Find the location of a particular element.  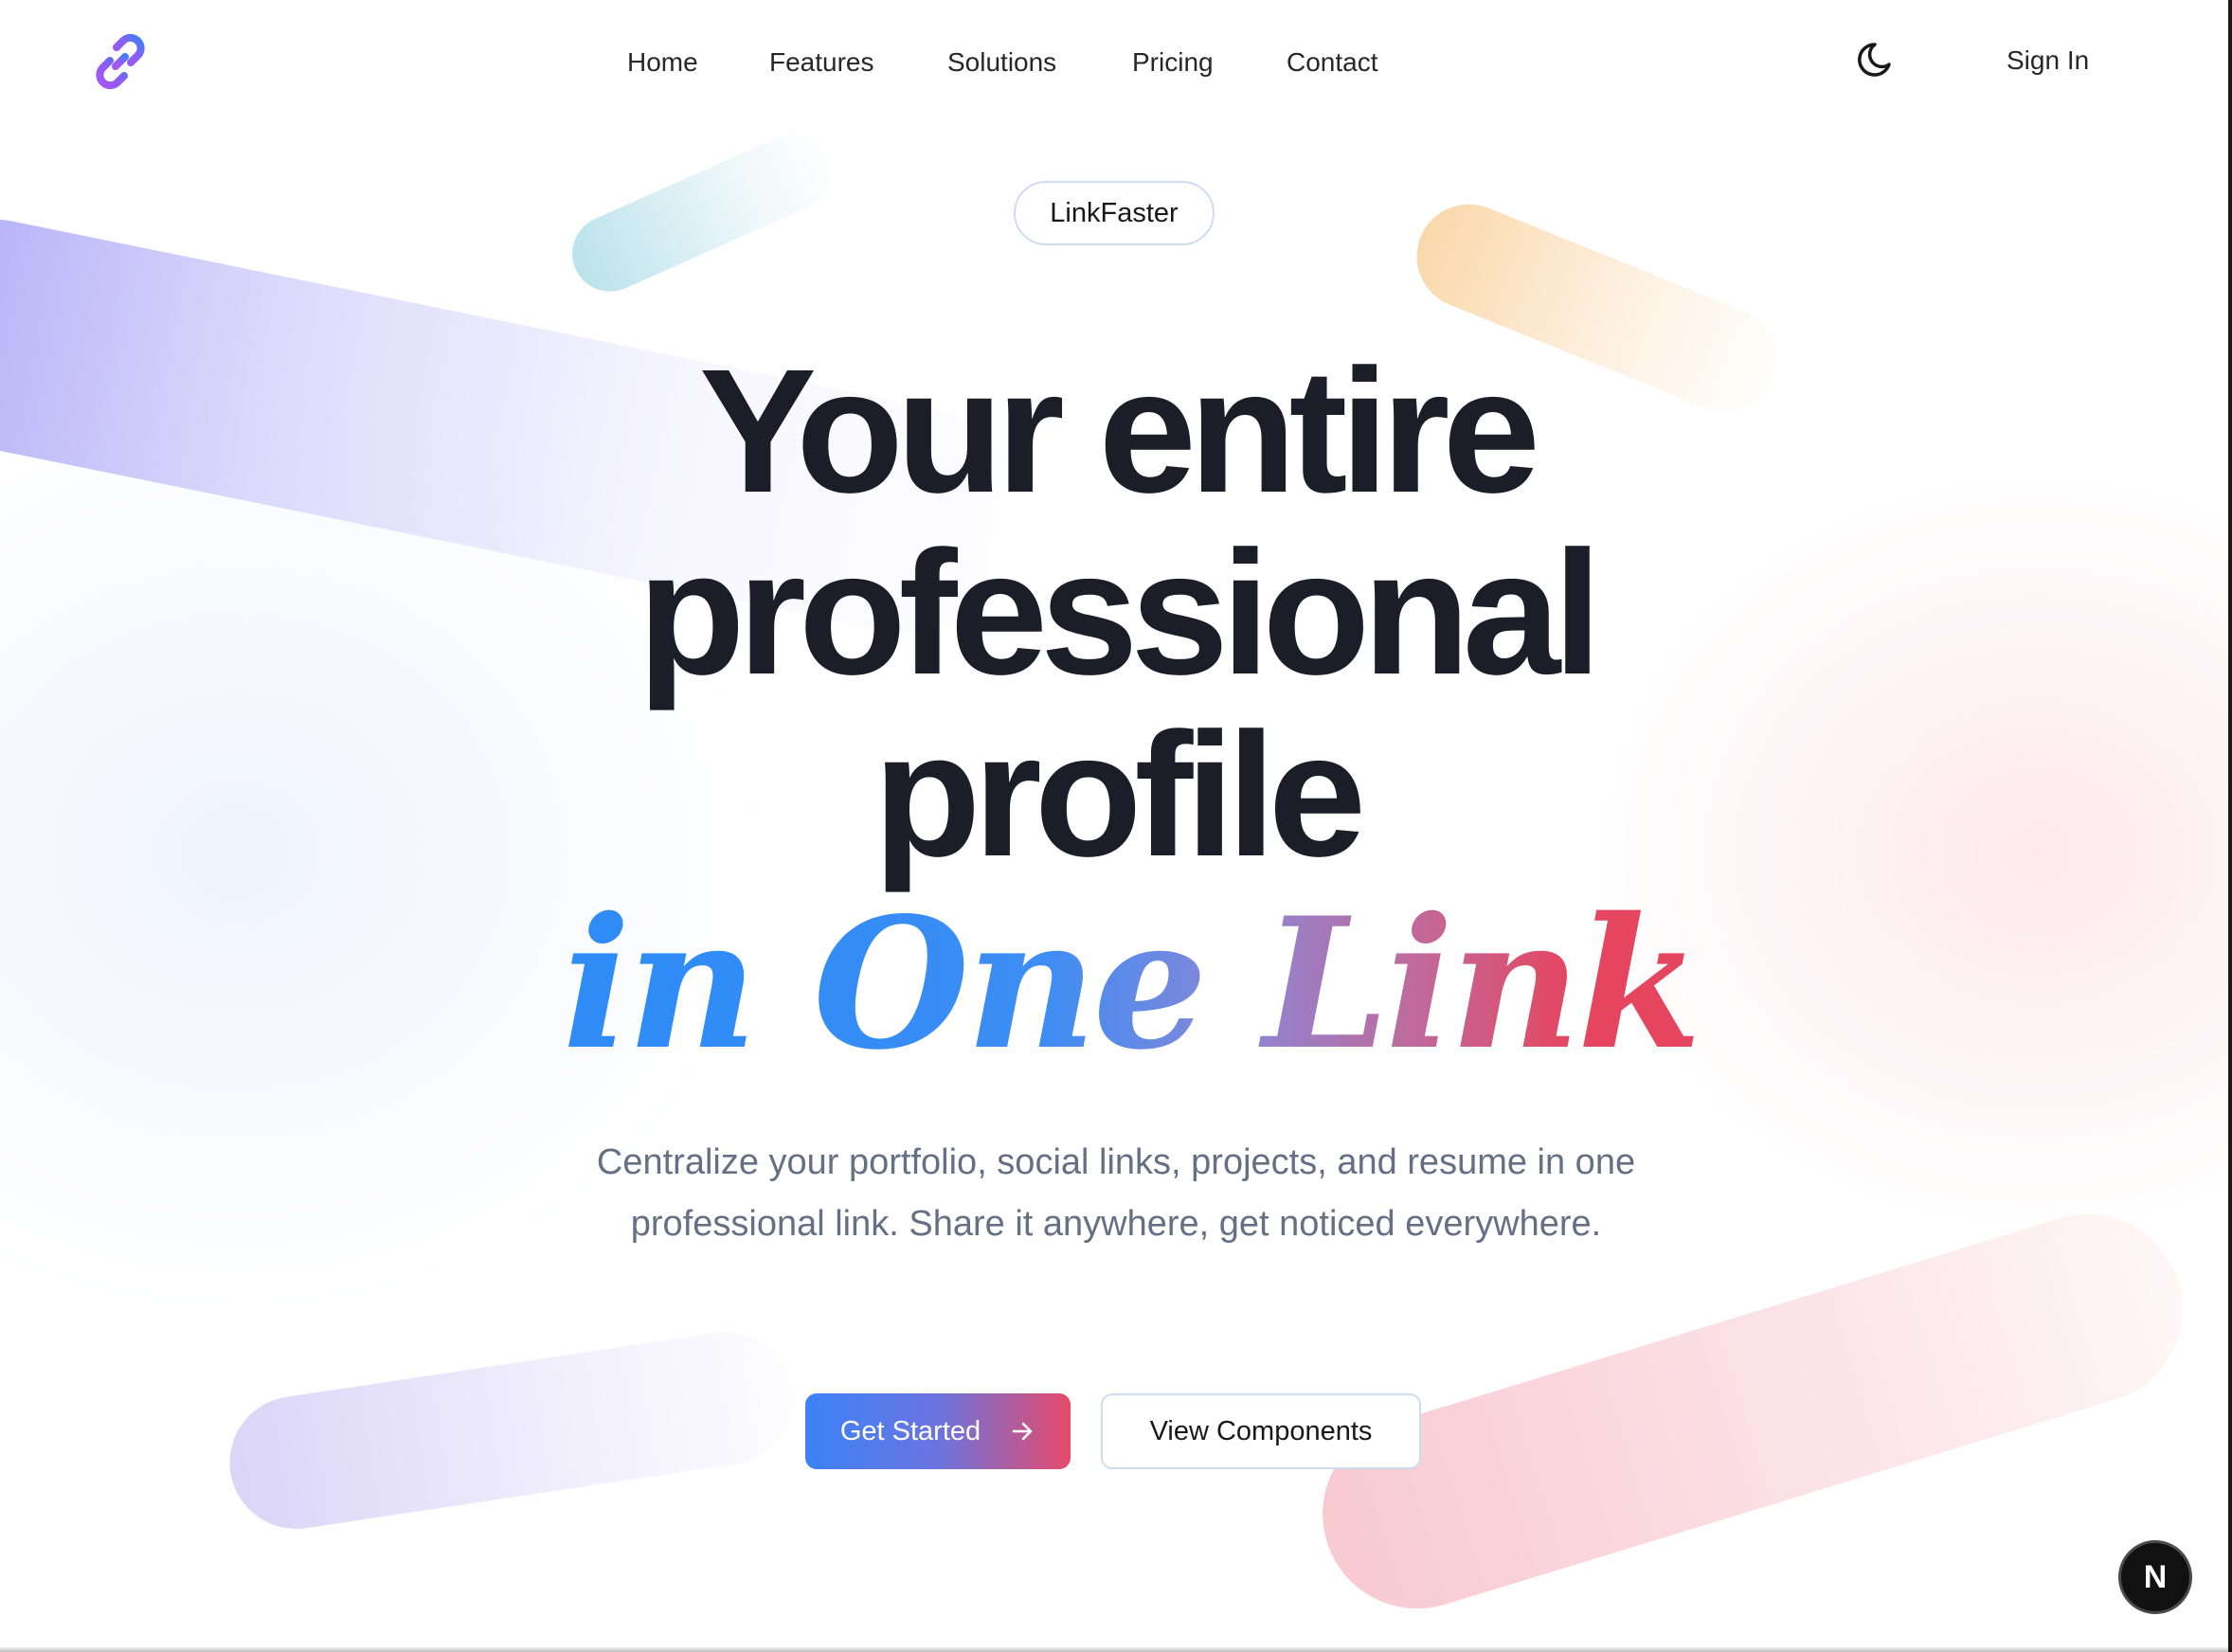

nav-home: Home is located at coordinates (662, 62).